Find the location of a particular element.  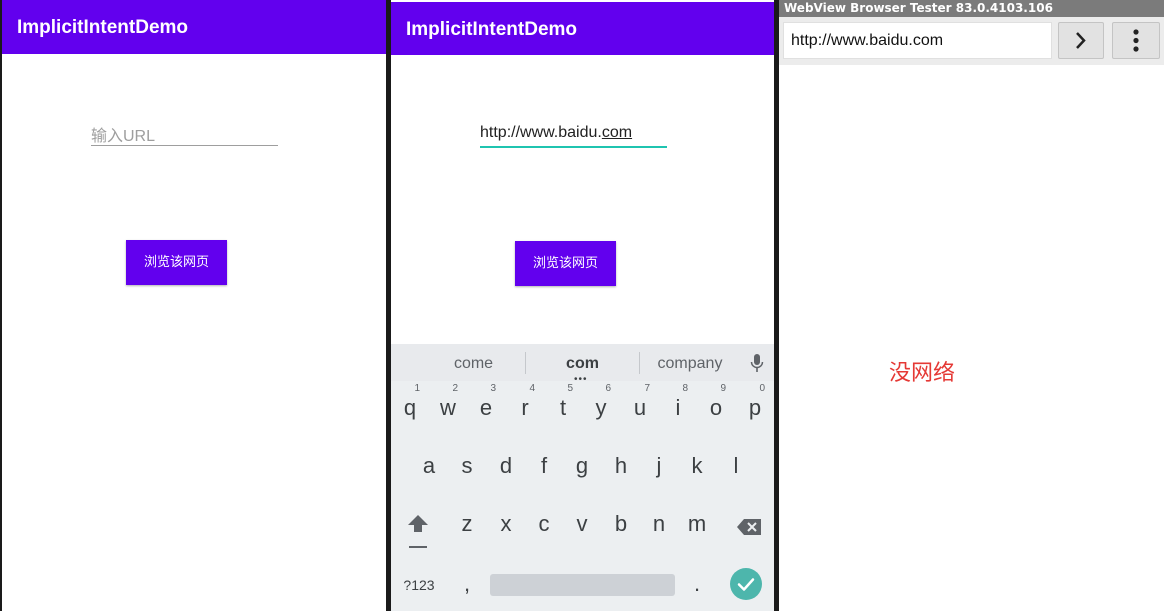

key-i: 8i is located at coordinates (678, 406).